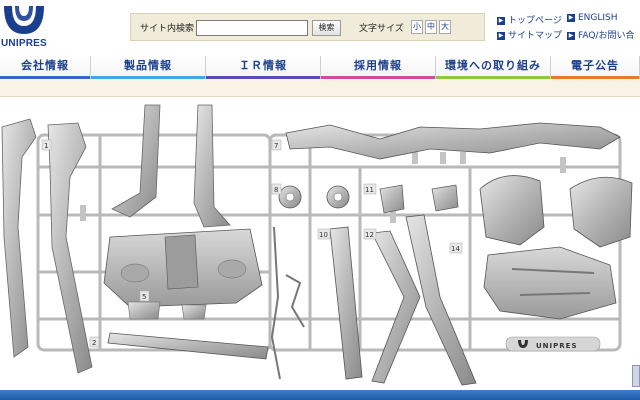 The height and width of the screenshot is (400, 640). I want to click on part-number-12: 12, so click(369, 235).